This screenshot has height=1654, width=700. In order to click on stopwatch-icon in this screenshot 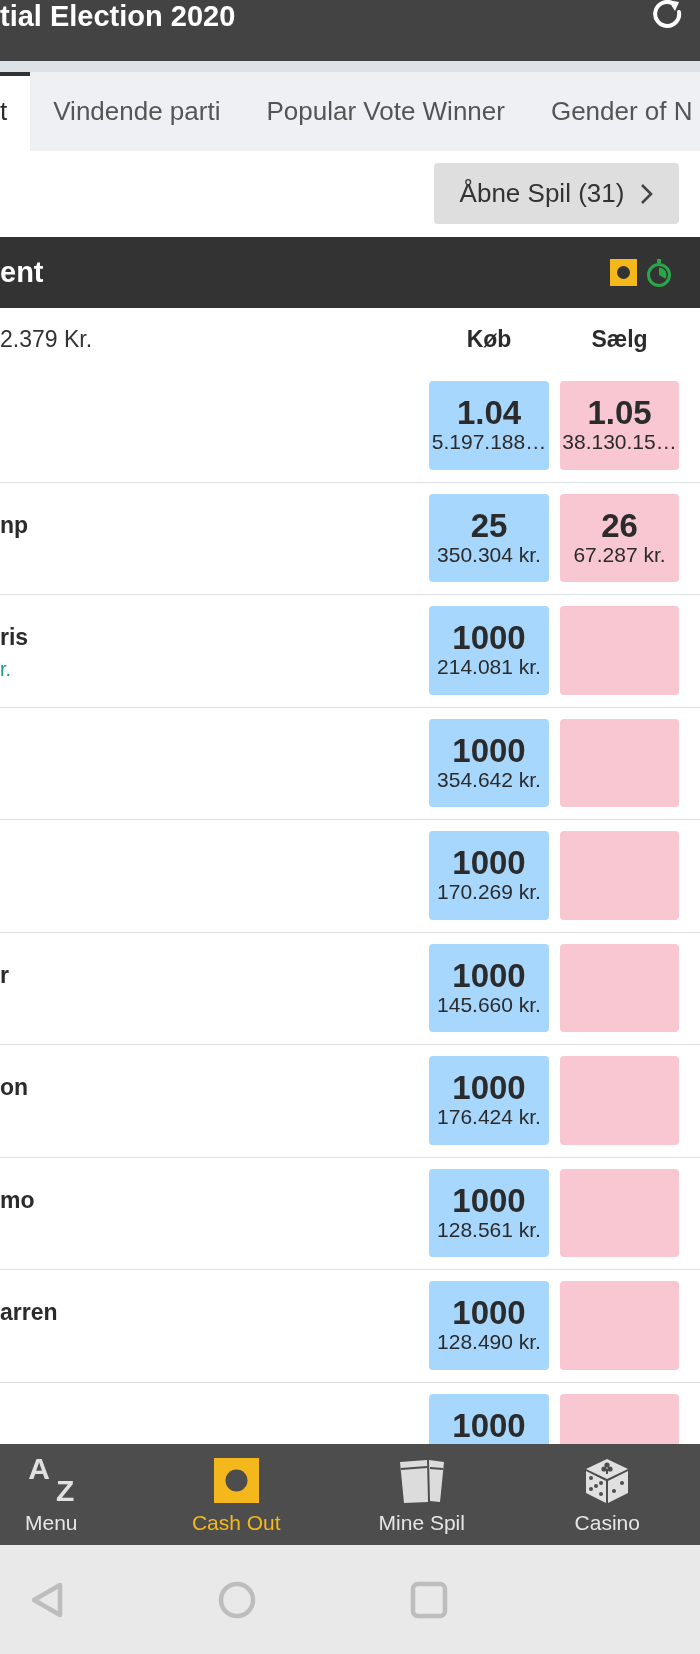, I will do `click(659, 272)`.